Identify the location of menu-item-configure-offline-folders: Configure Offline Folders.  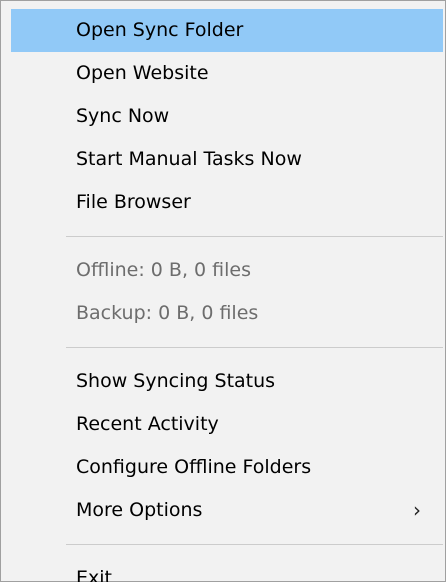
(227, 467).